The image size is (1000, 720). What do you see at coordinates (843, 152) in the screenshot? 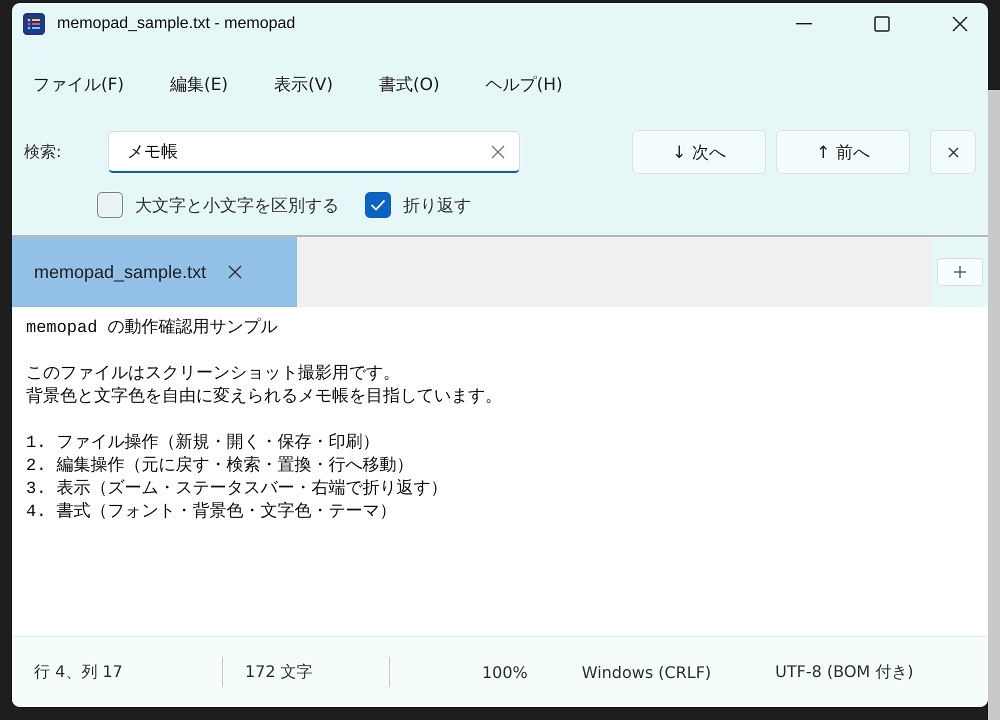
I see `previous-button: ↑ 前へ` at bounding box center [843, 152].